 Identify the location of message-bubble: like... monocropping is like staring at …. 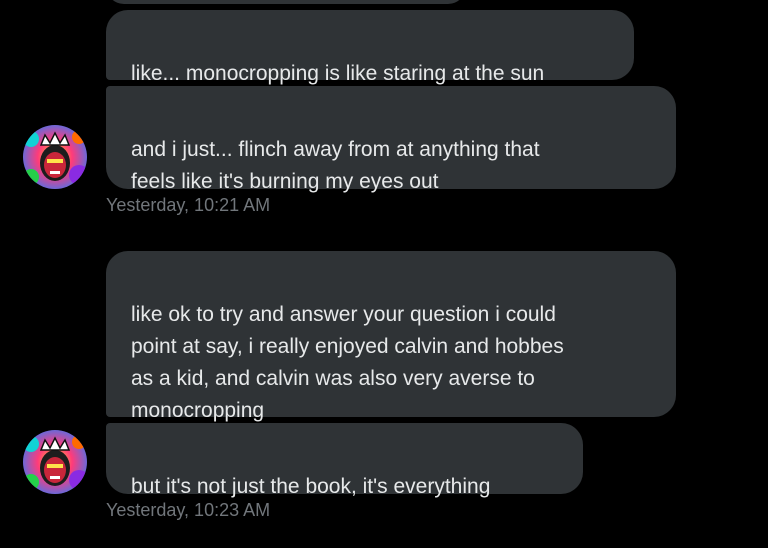
(370, 47).